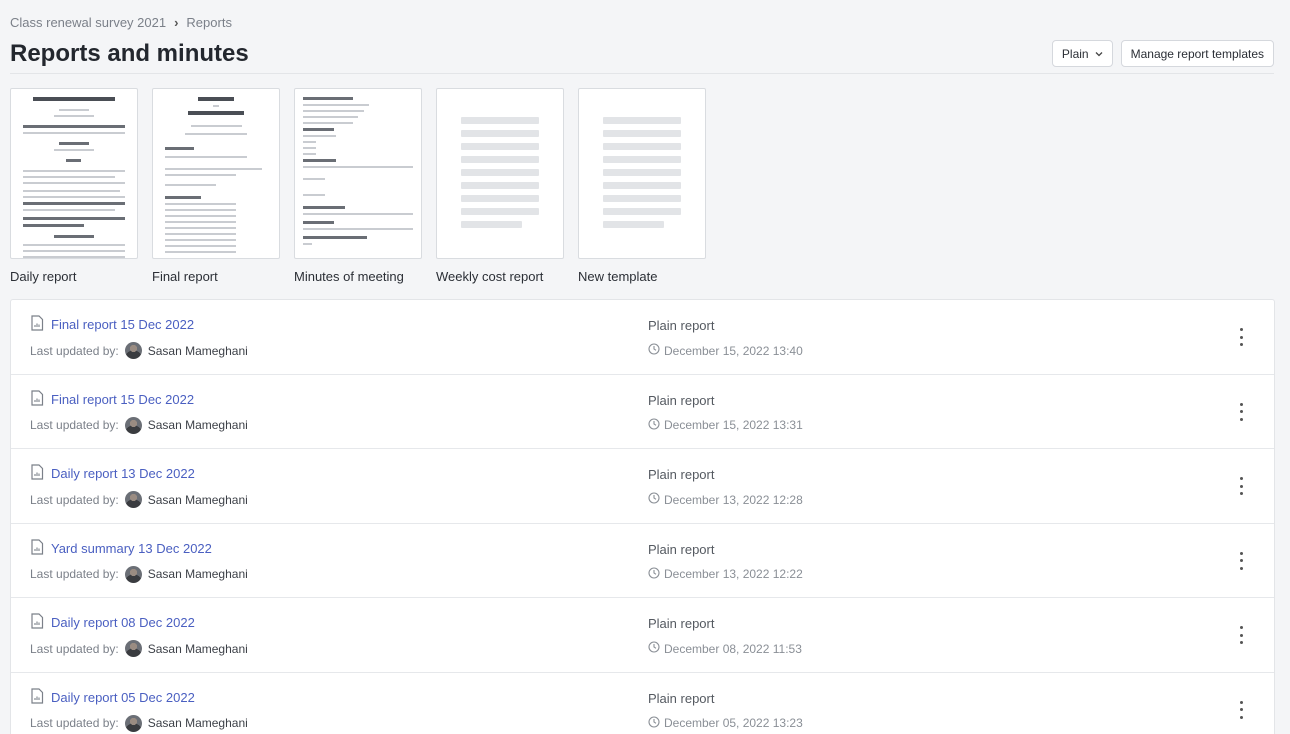 This screenshot has height=734, width=1290. What do you see at coordinates (733, 425) in the screenshot?
I see `report-date-text: December 15, 2022 13:31` at bounding box center [733, 425].